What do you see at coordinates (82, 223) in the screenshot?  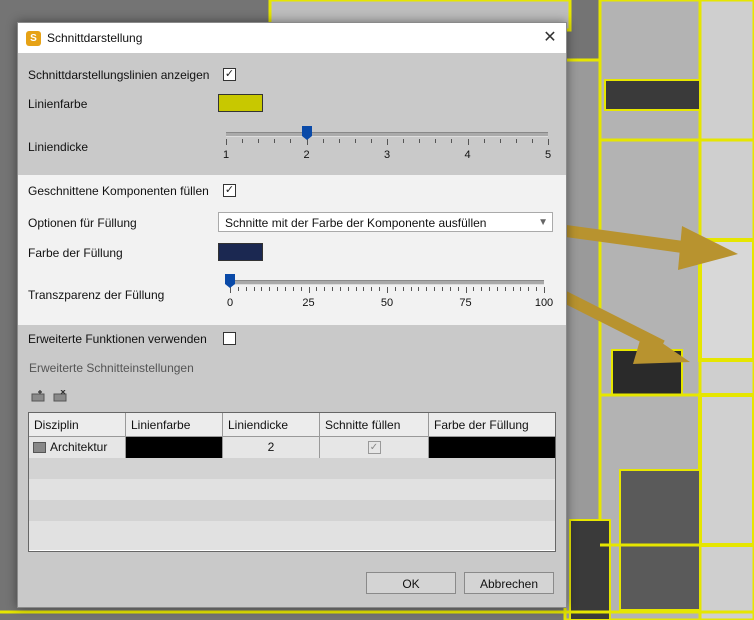 I see `fill-options-label: Optionen für Füllung` at bounding box center [82, 223].